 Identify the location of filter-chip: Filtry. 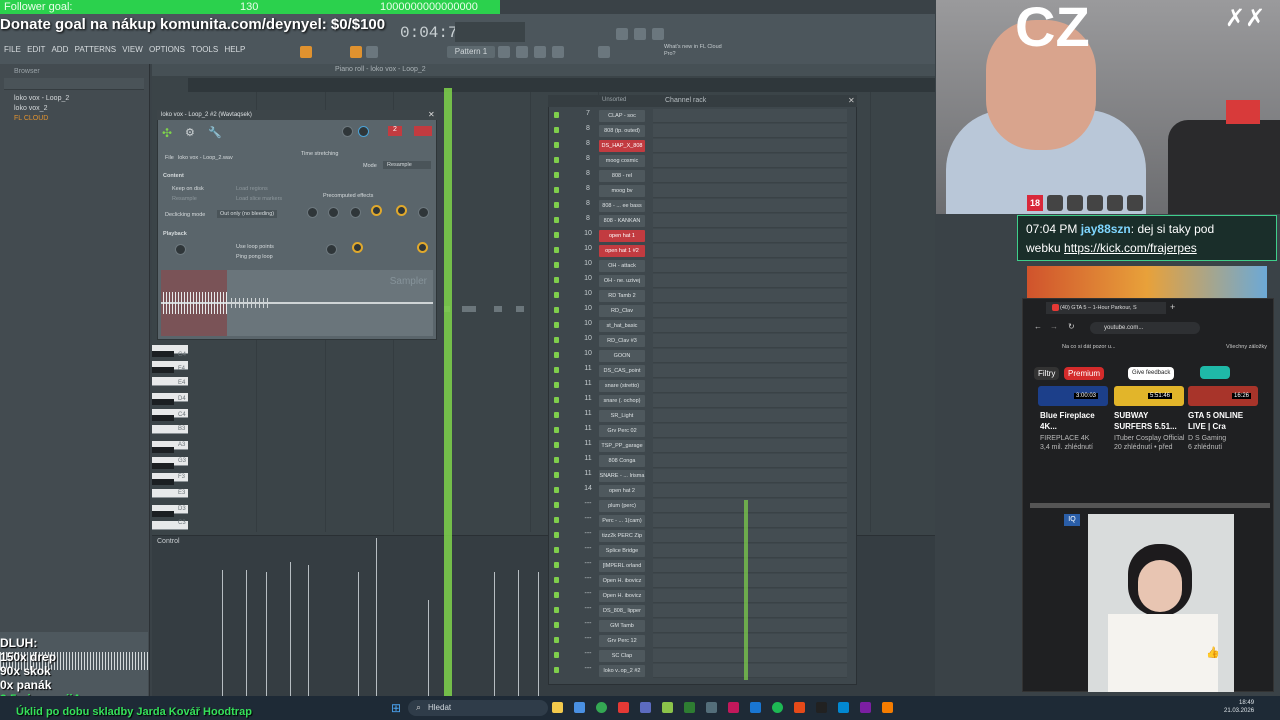
(1047, 373).